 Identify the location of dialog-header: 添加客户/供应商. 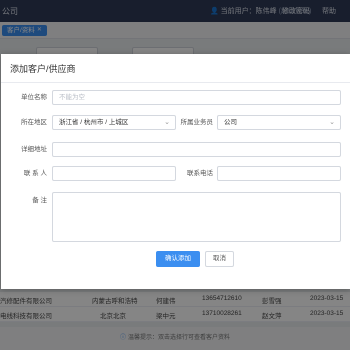
(175, 68).